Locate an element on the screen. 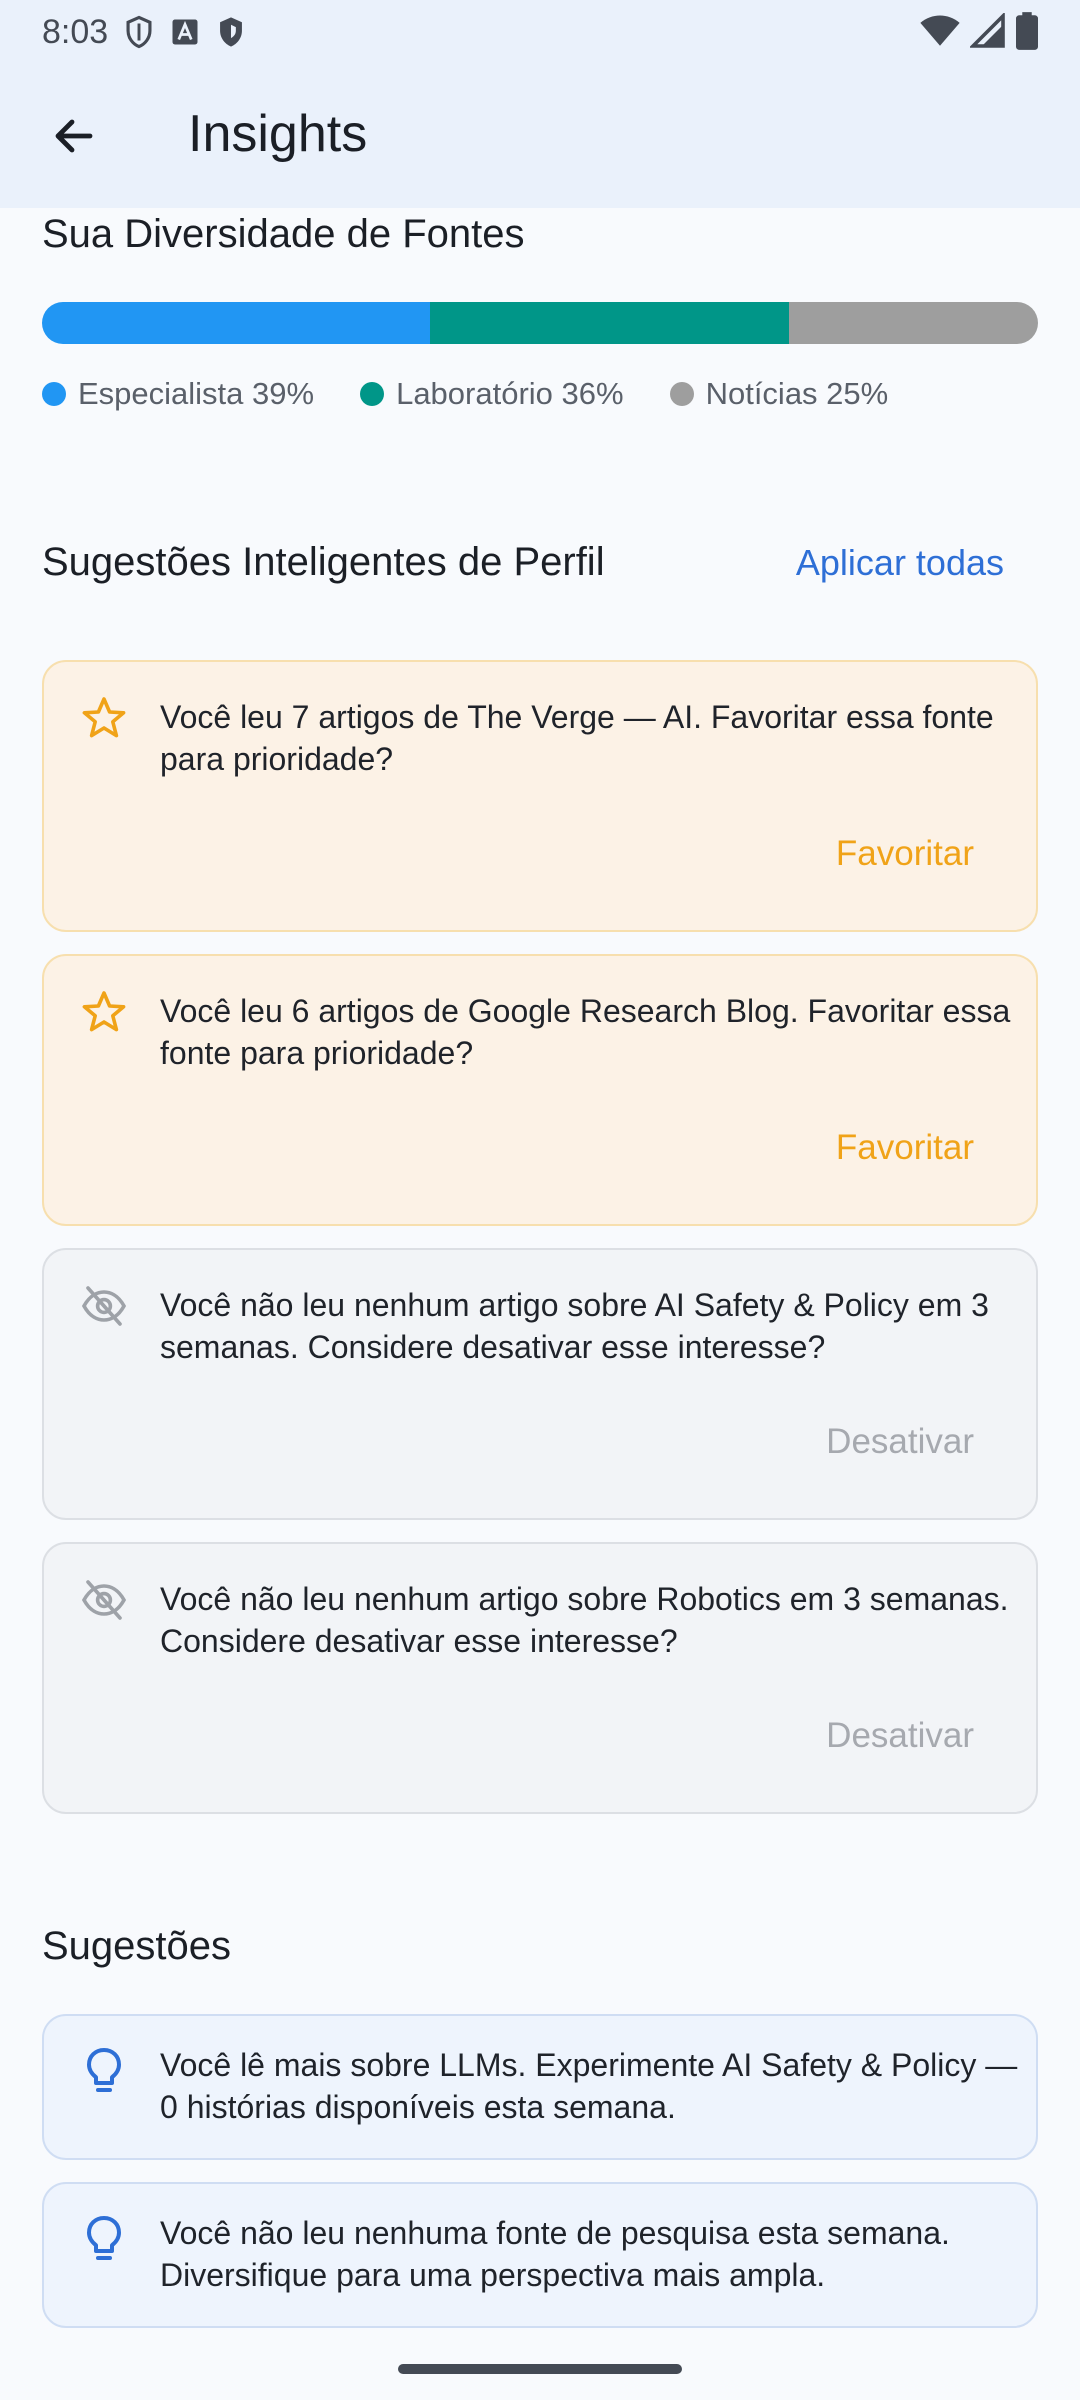 The height and width of the screenshot is (2400, 1080). diversity-bar is located at coordinates (540, 323).